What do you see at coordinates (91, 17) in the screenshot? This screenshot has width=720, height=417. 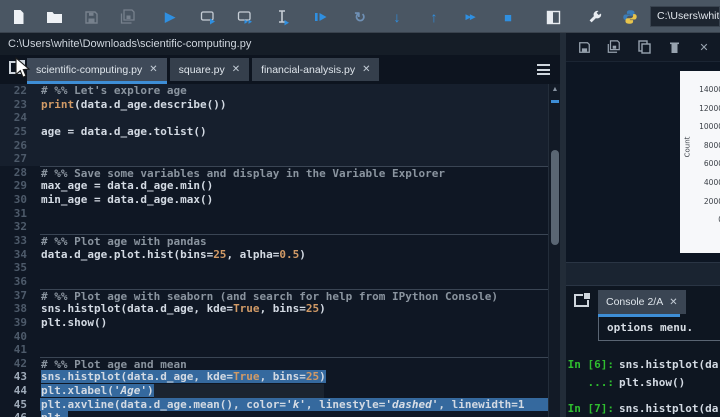 I see `save-icon` at bounding box center [91, 17].